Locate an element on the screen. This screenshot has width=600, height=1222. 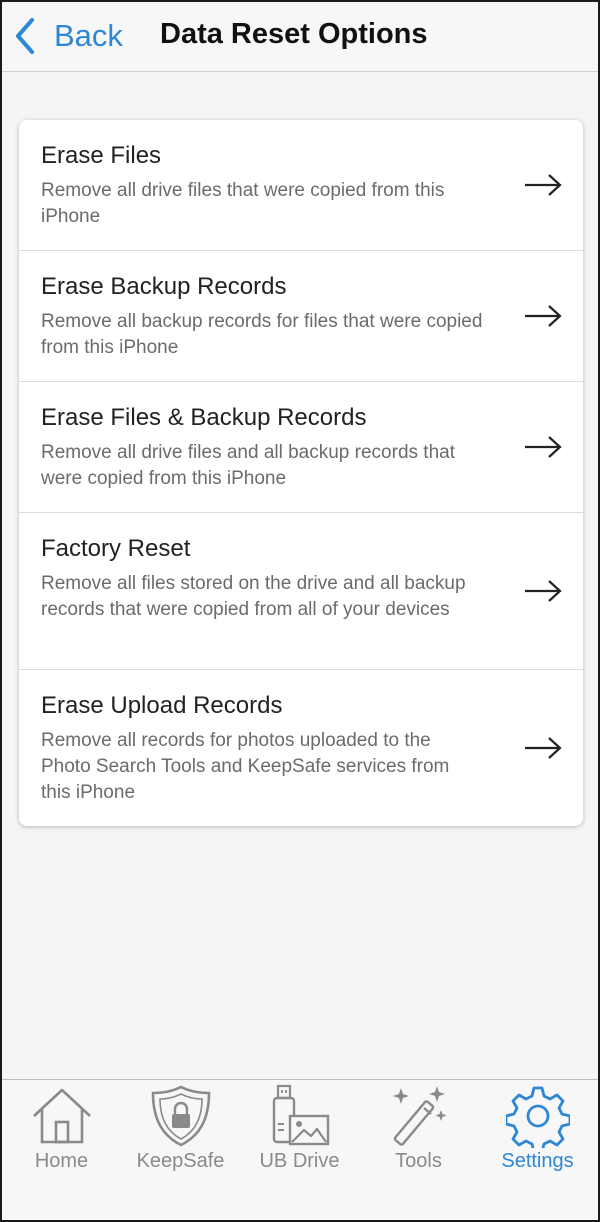
tab-label: Settings is located at coordinates (537, 1161).